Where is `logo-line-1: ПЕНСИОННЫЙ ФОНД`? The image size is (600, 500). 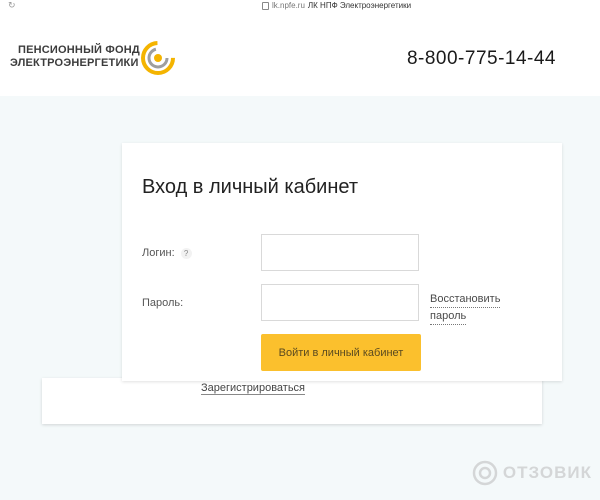
logo-line-1: ПЕНСИОННЫЙ ФОНД is located at coordinates (79, 50).